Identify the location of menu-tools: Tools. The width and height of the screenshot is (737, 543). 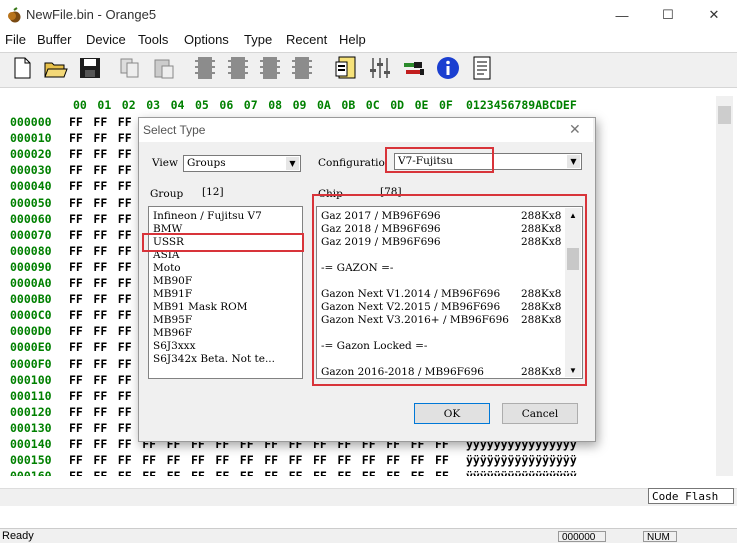
(153, 39).